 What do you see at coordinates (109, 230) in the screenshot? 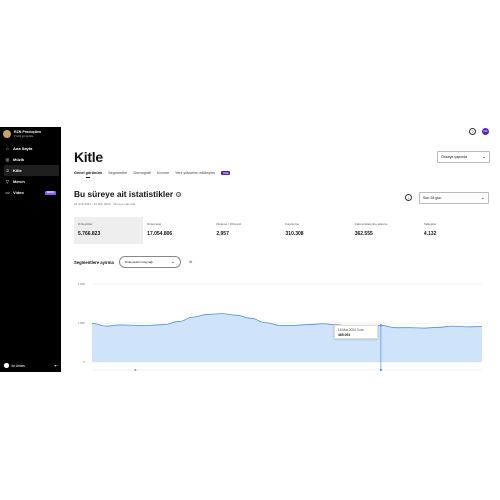
I see `metric-listeners: Dinleyiciler 5.766.823` at bounding box center [109, 230].